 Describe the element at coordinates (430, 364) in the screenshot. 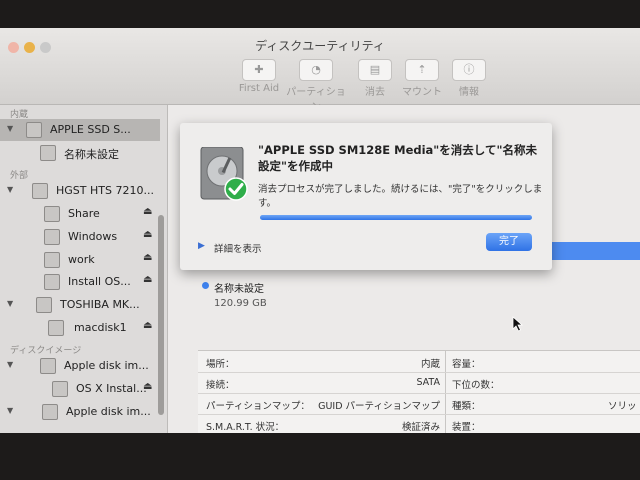

I see `info-value: 内蔵` at that location.